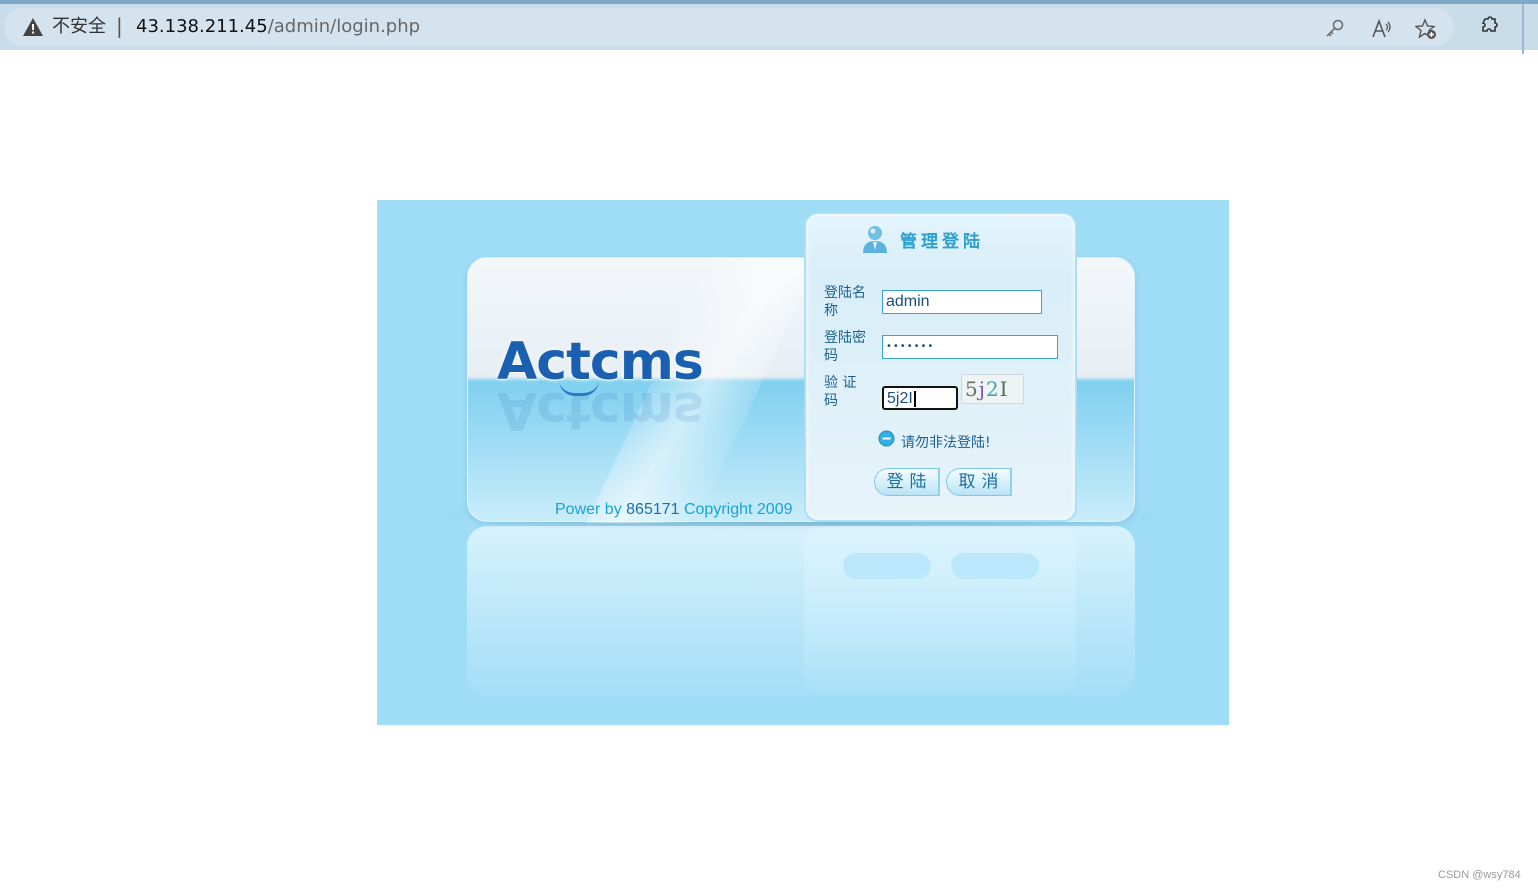 The width and height of the screenshot is (1538, 891). What do you see at coordinates (962, 302) in the screenshot?
I see `username-input: admin` at bounding box center [962, 302].